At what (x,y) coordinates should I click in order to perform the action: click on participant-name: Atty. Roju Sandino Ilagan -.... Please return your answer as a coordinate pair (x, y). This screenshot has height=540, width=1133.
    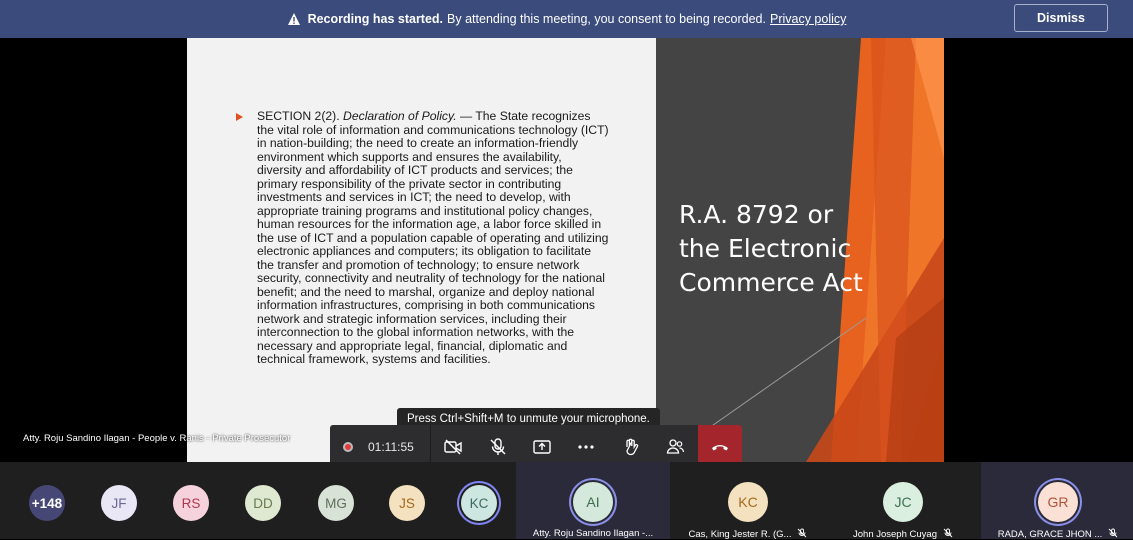
    Looking at the image, I should click on (593, 533).